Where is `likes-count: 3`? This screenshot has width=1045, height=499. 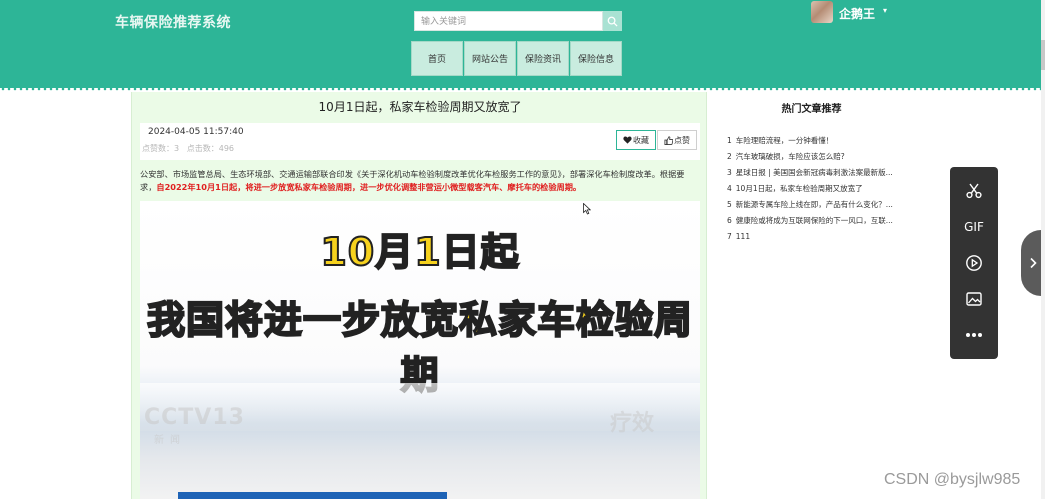
likes-count: 3 is located at coordinates (177, 148).